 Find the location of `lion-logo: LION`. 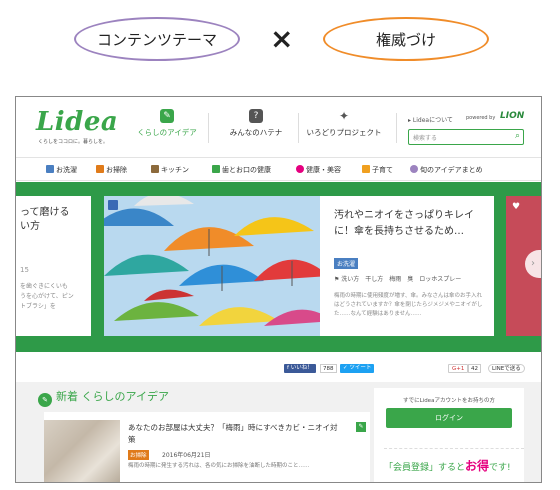

lion-logo: LION is located at coordinates (512, 116).